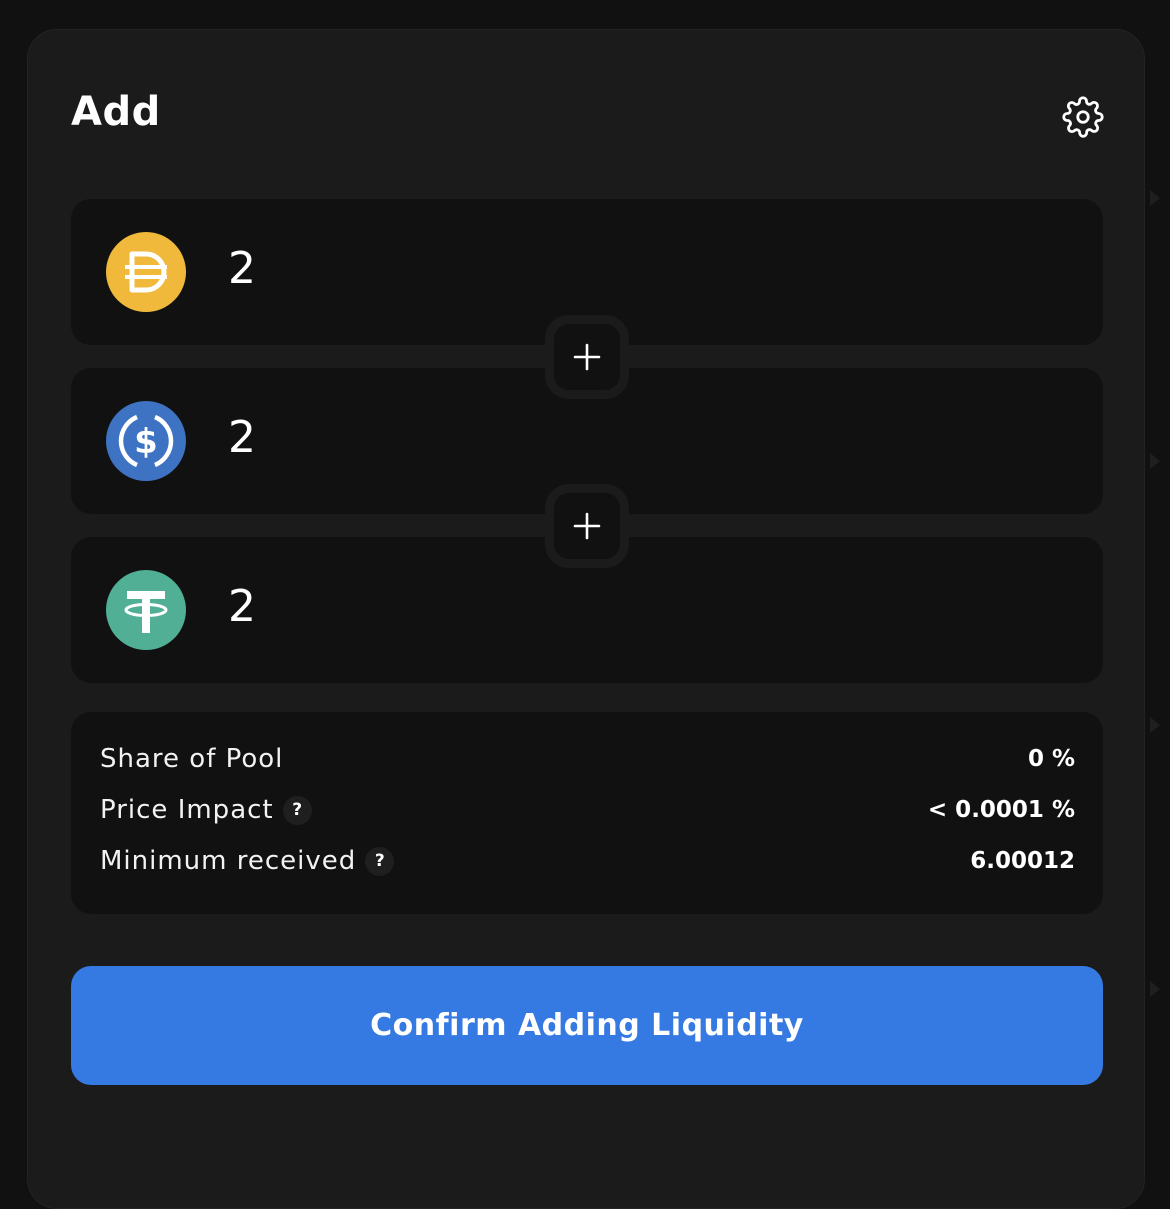 This screenshot has width=1170, height=1209. I want to click on minimum-received-value: 6.00012, so click(1022, 861).